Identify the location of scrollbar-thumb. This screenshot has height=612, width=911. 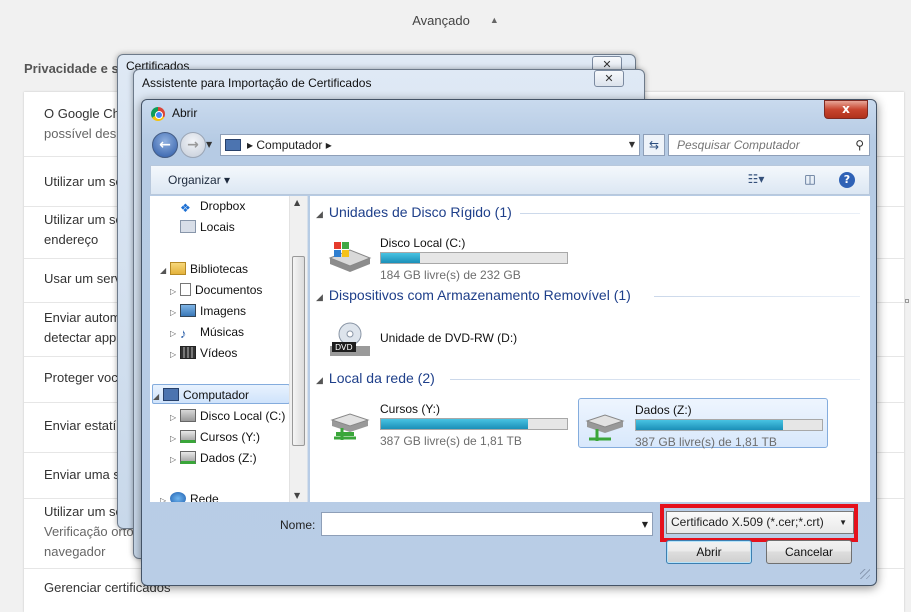
(298, 351).